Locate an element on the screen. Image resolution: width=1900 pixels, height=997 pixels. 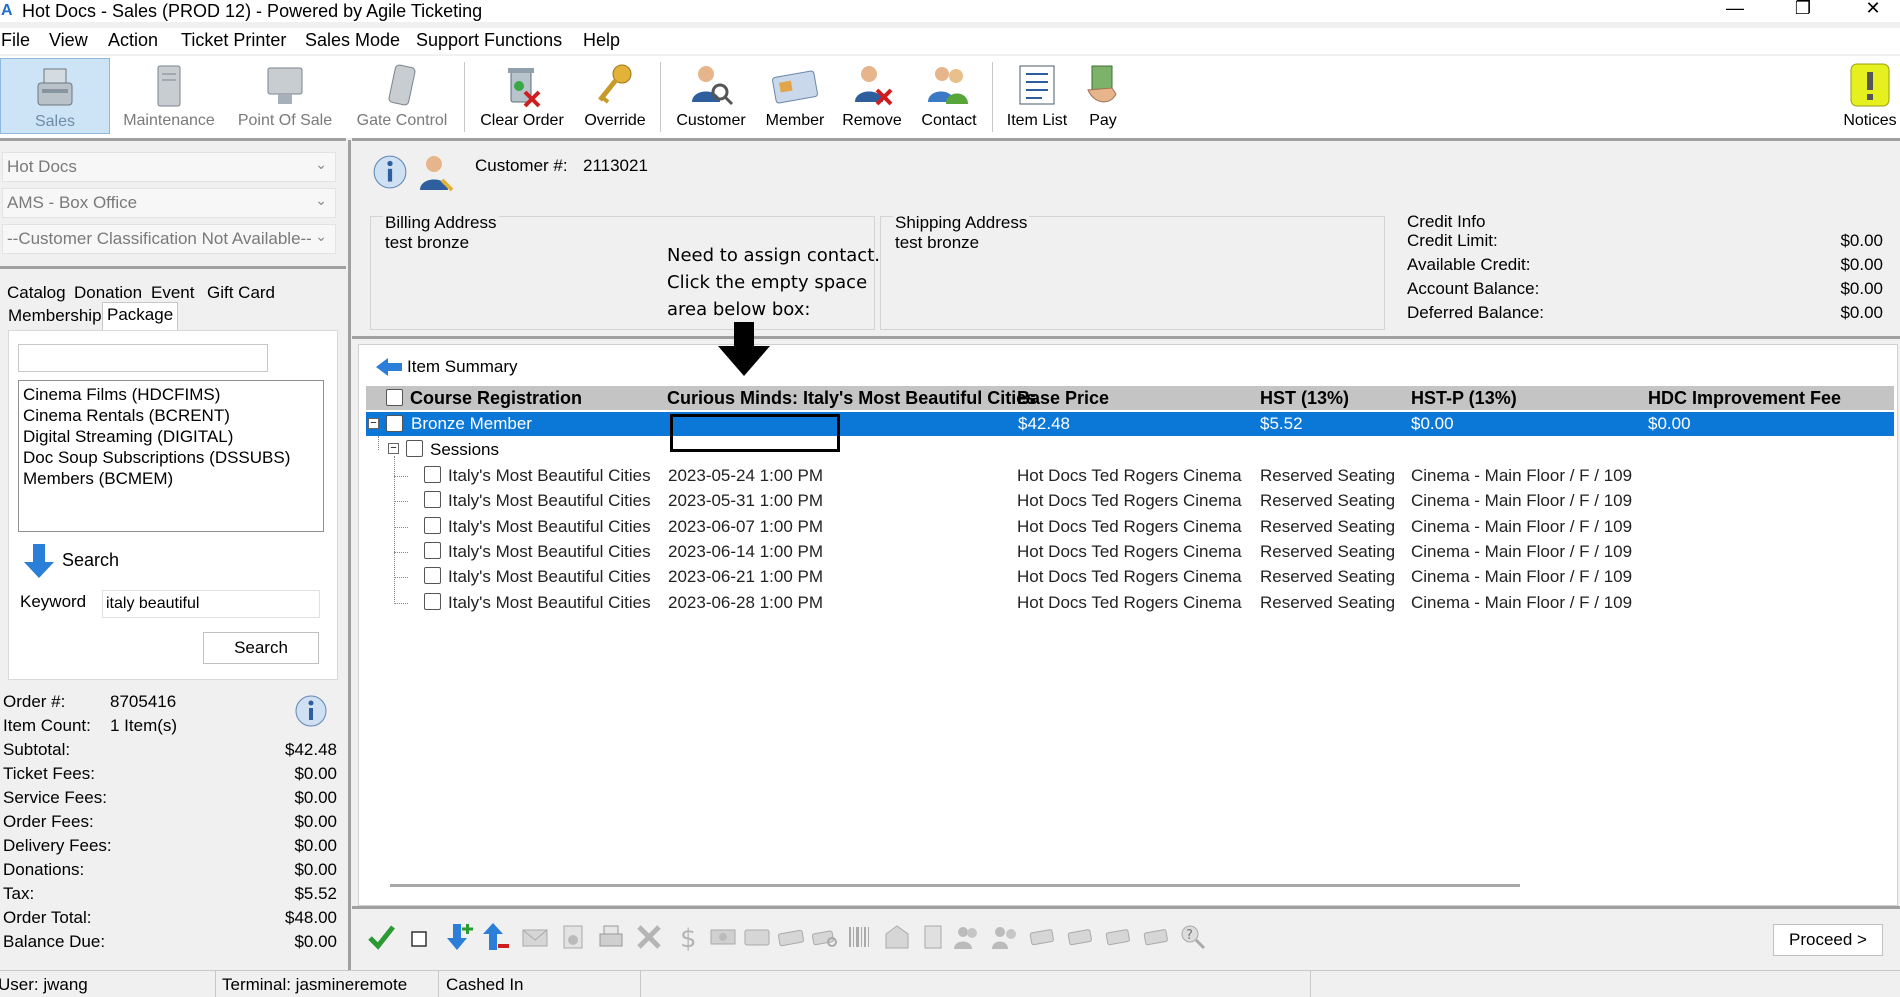
session-location: Cinema - Main Floor / F / 109 is located at coordinates (1522, 576).